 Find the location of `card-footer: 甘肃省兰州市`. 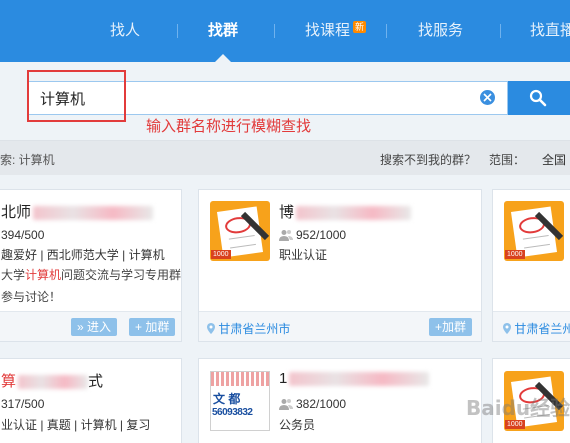

card-footer: 甘肃省兰州市 is located at coordinates (531, 326).